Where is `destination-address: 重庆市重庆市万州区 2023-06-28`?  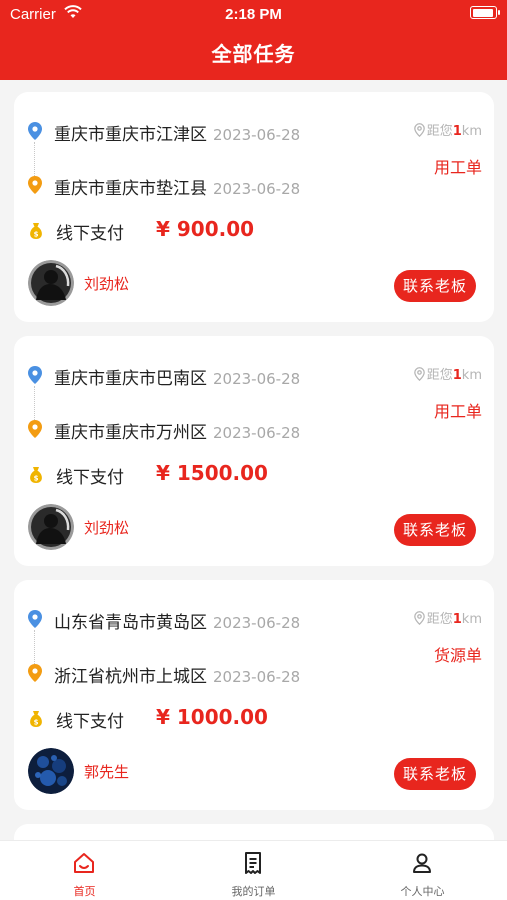 destination-address: 重庆市重庆市万州区 2023-06-28 is located at coordinates (177, 430).